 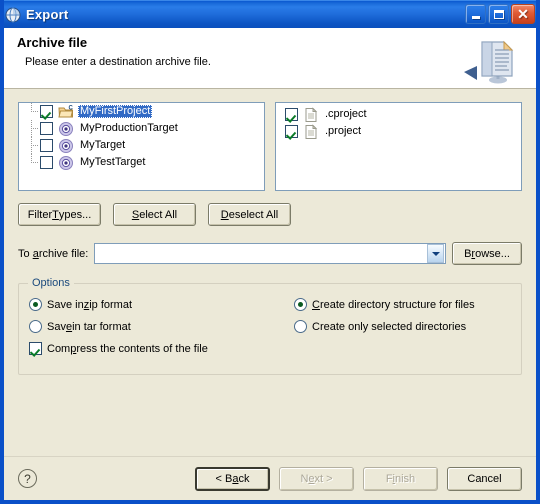 I want to click on wizard-navigation-buttons: < Ba ck Ne xt > Fi nish Cancel, so click(x=358, y=478).